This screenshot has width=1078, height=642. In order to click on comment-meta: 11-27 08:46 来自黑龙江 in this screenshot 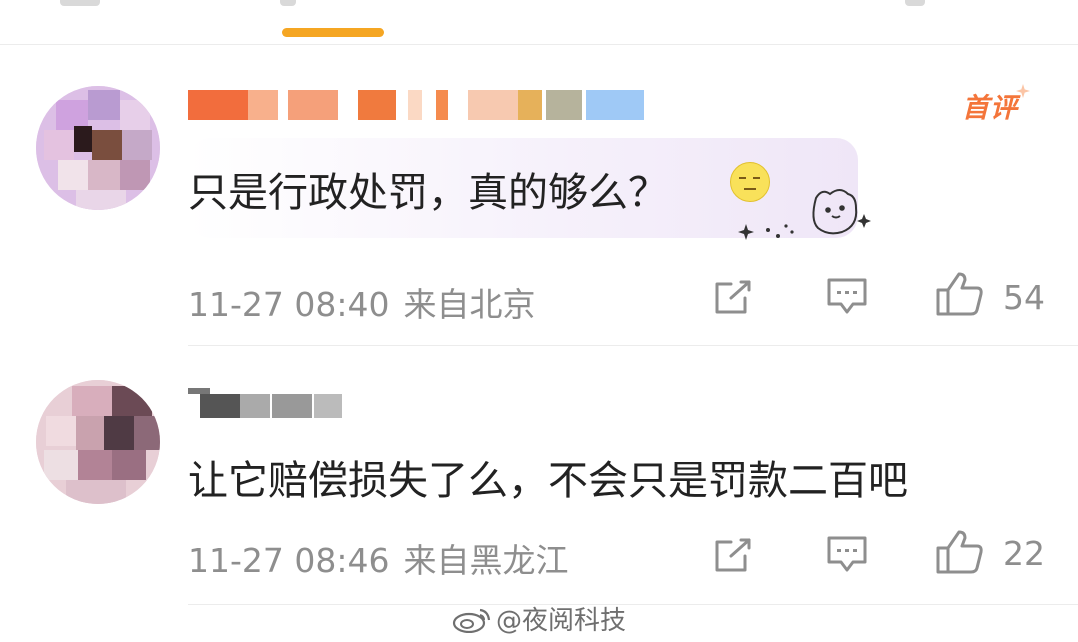, I will do `click(378, 558)`.